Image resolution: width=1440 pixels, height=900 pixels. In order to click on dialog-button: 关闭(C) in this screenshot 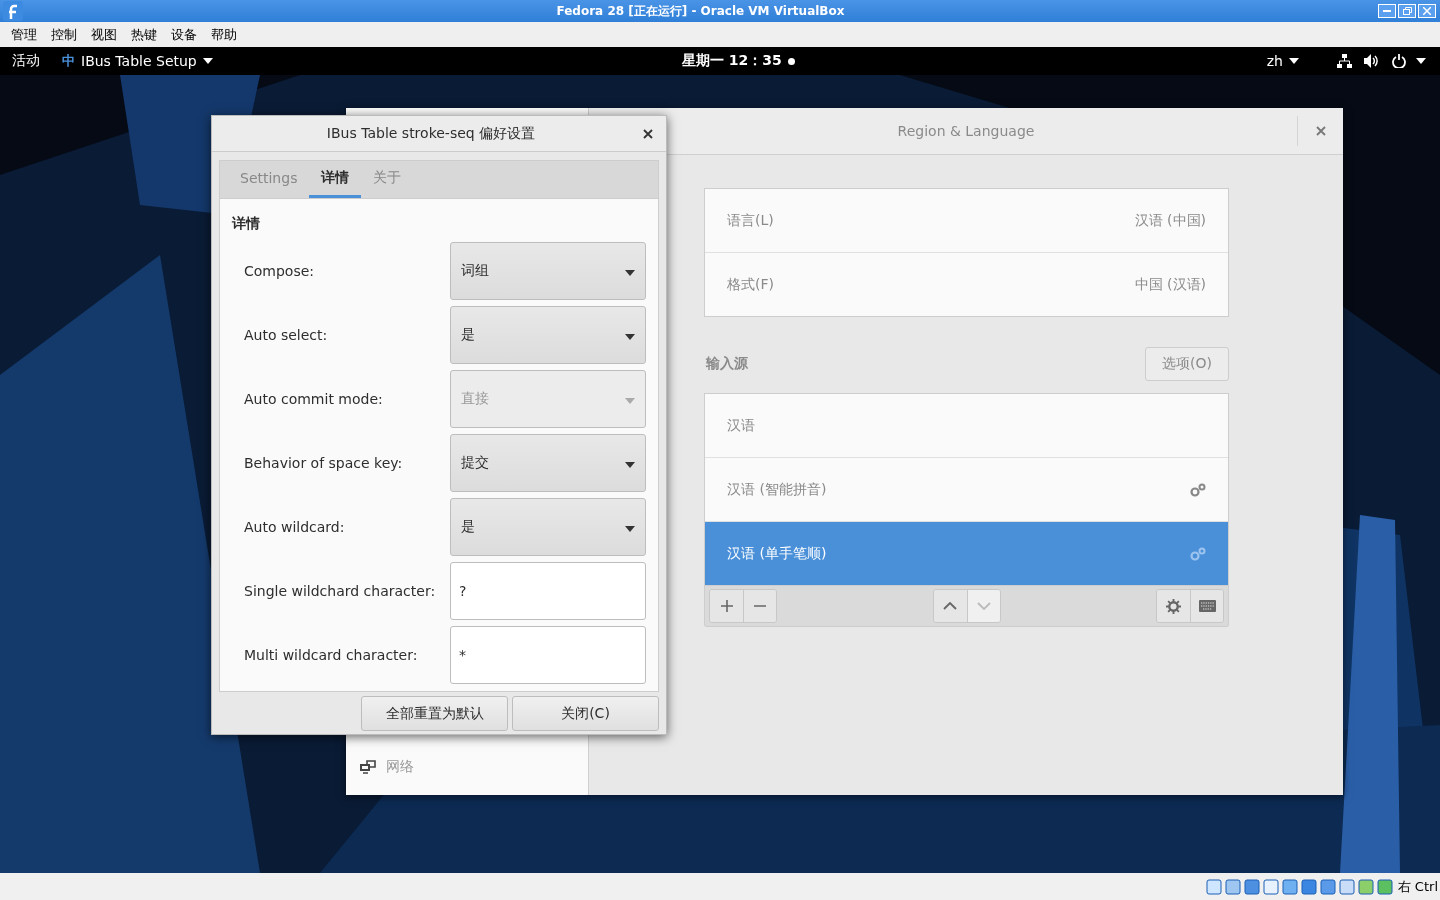, I will do `click(585, 713)`.